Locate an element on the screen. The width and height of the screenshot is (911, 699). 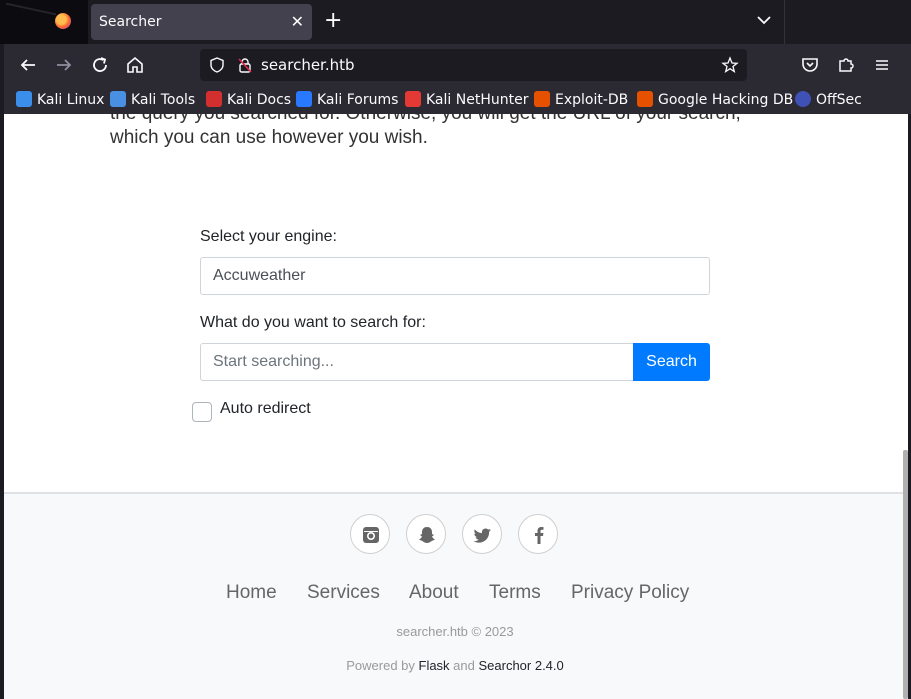
offsec-icon is located at coordinates (803, 99).